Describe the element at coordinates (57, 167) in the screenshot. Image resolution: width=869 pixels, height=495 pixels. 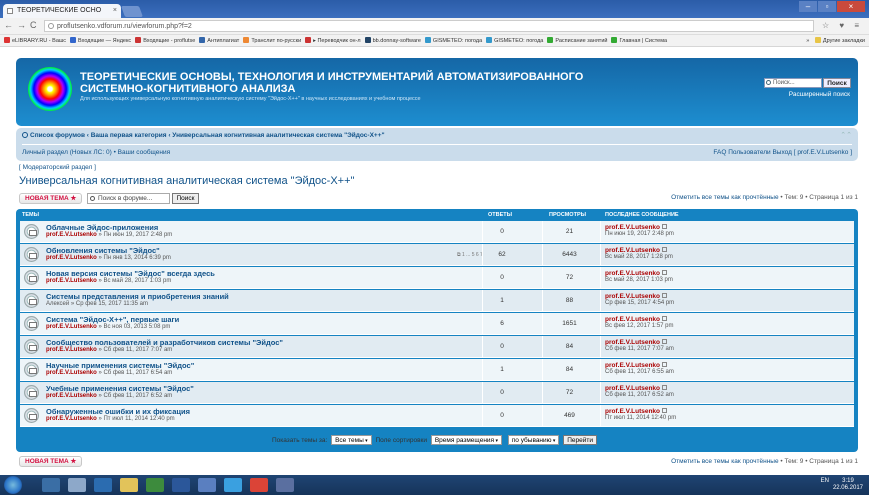
I see `moderator-link: [ Модераторский раздел ]` at that location.